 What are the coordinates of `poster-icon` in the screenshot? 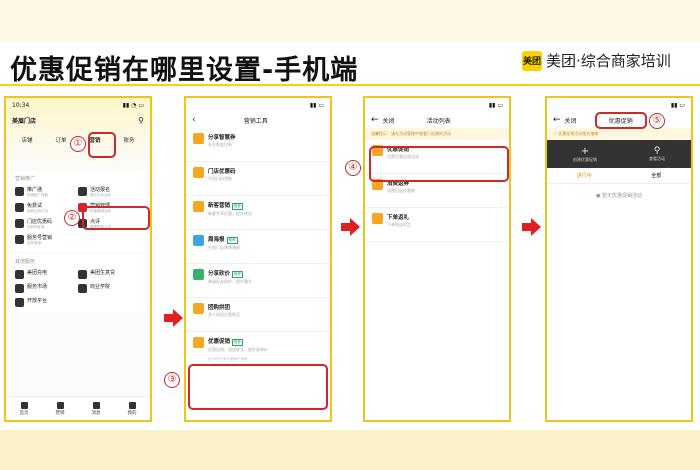 It's located at (198, 240).